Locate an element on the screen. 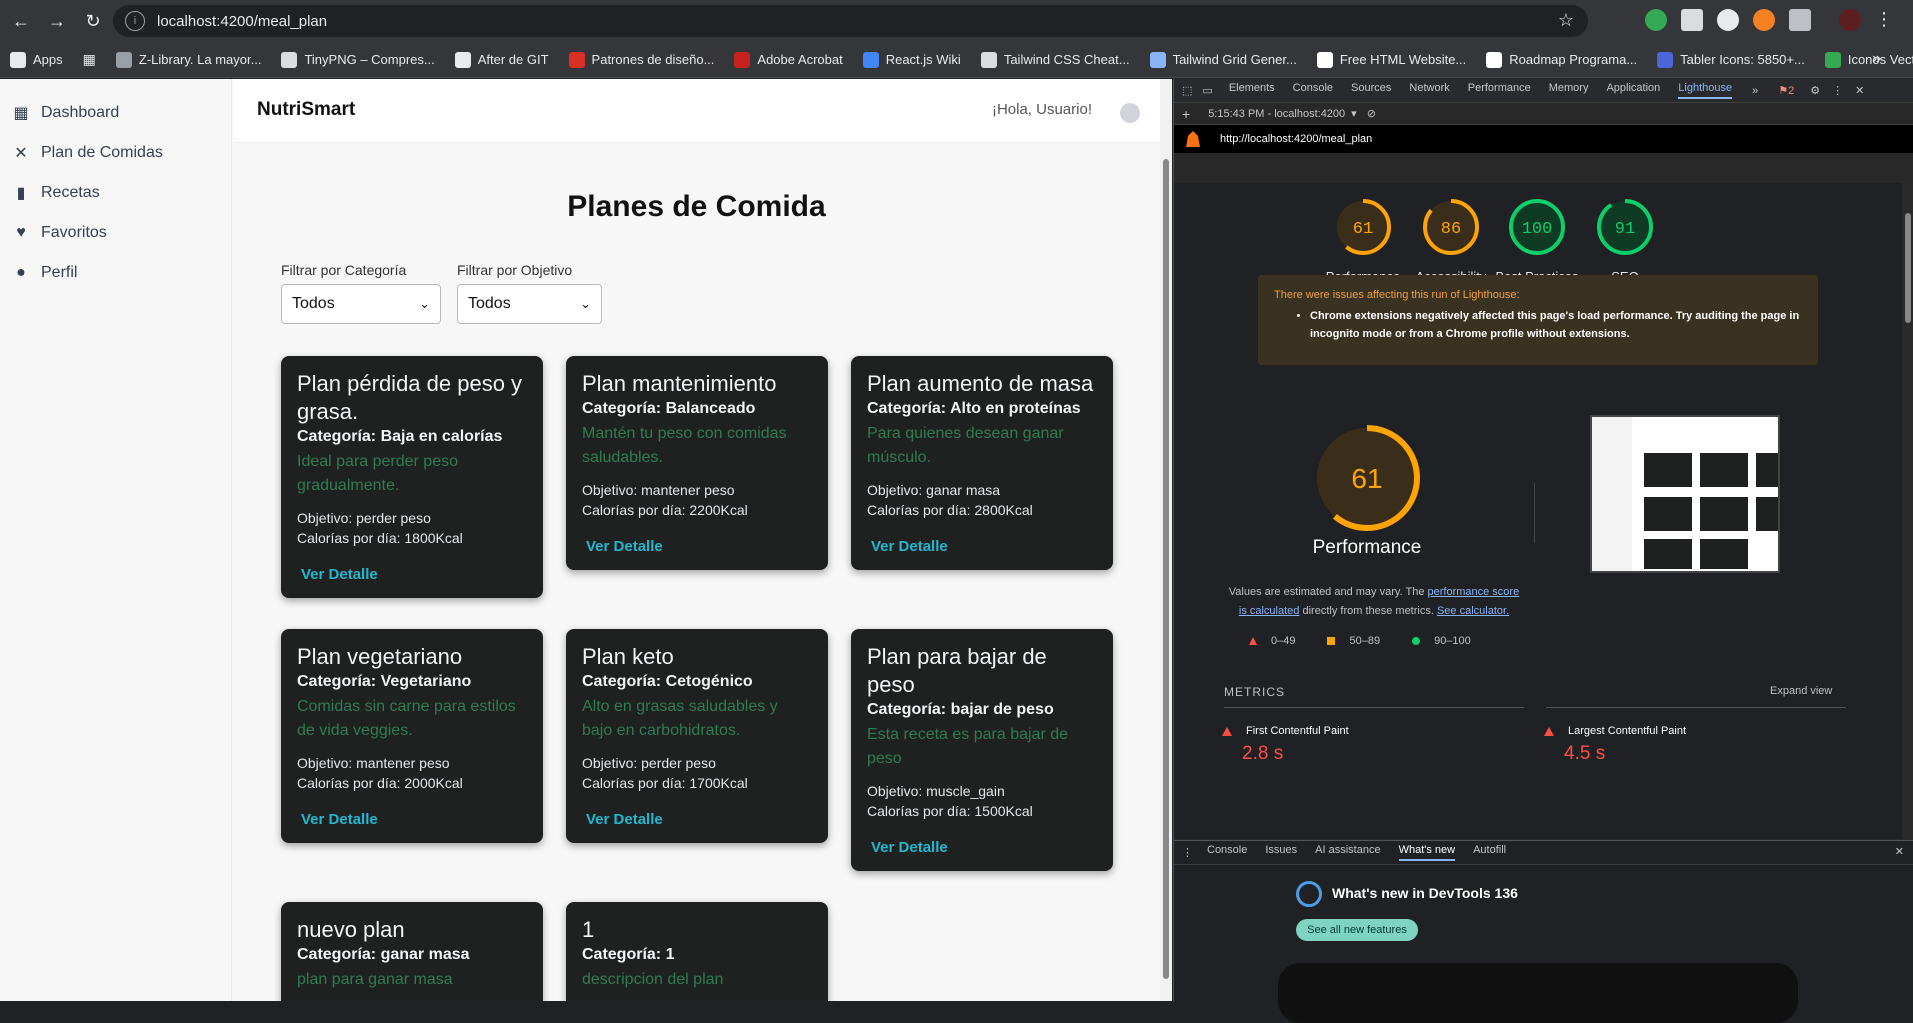  drawer-tab-issues: Issues is located at coordinates (1281, 852).